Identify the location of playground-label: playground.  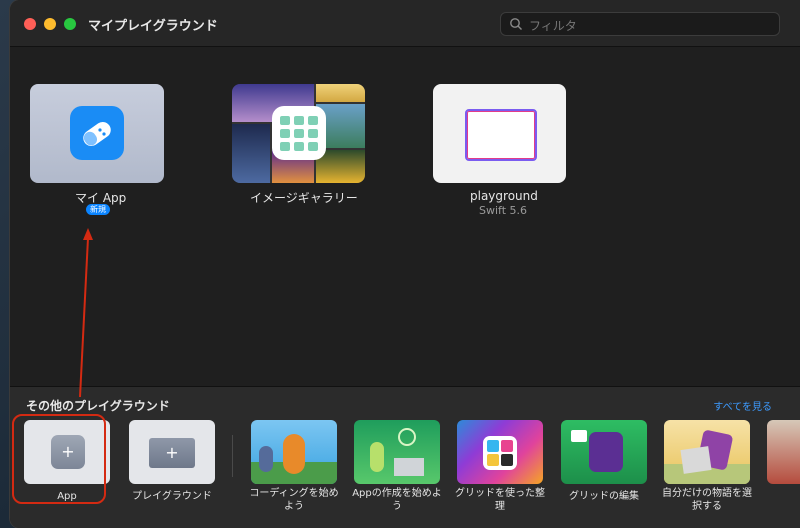
(504, 196).